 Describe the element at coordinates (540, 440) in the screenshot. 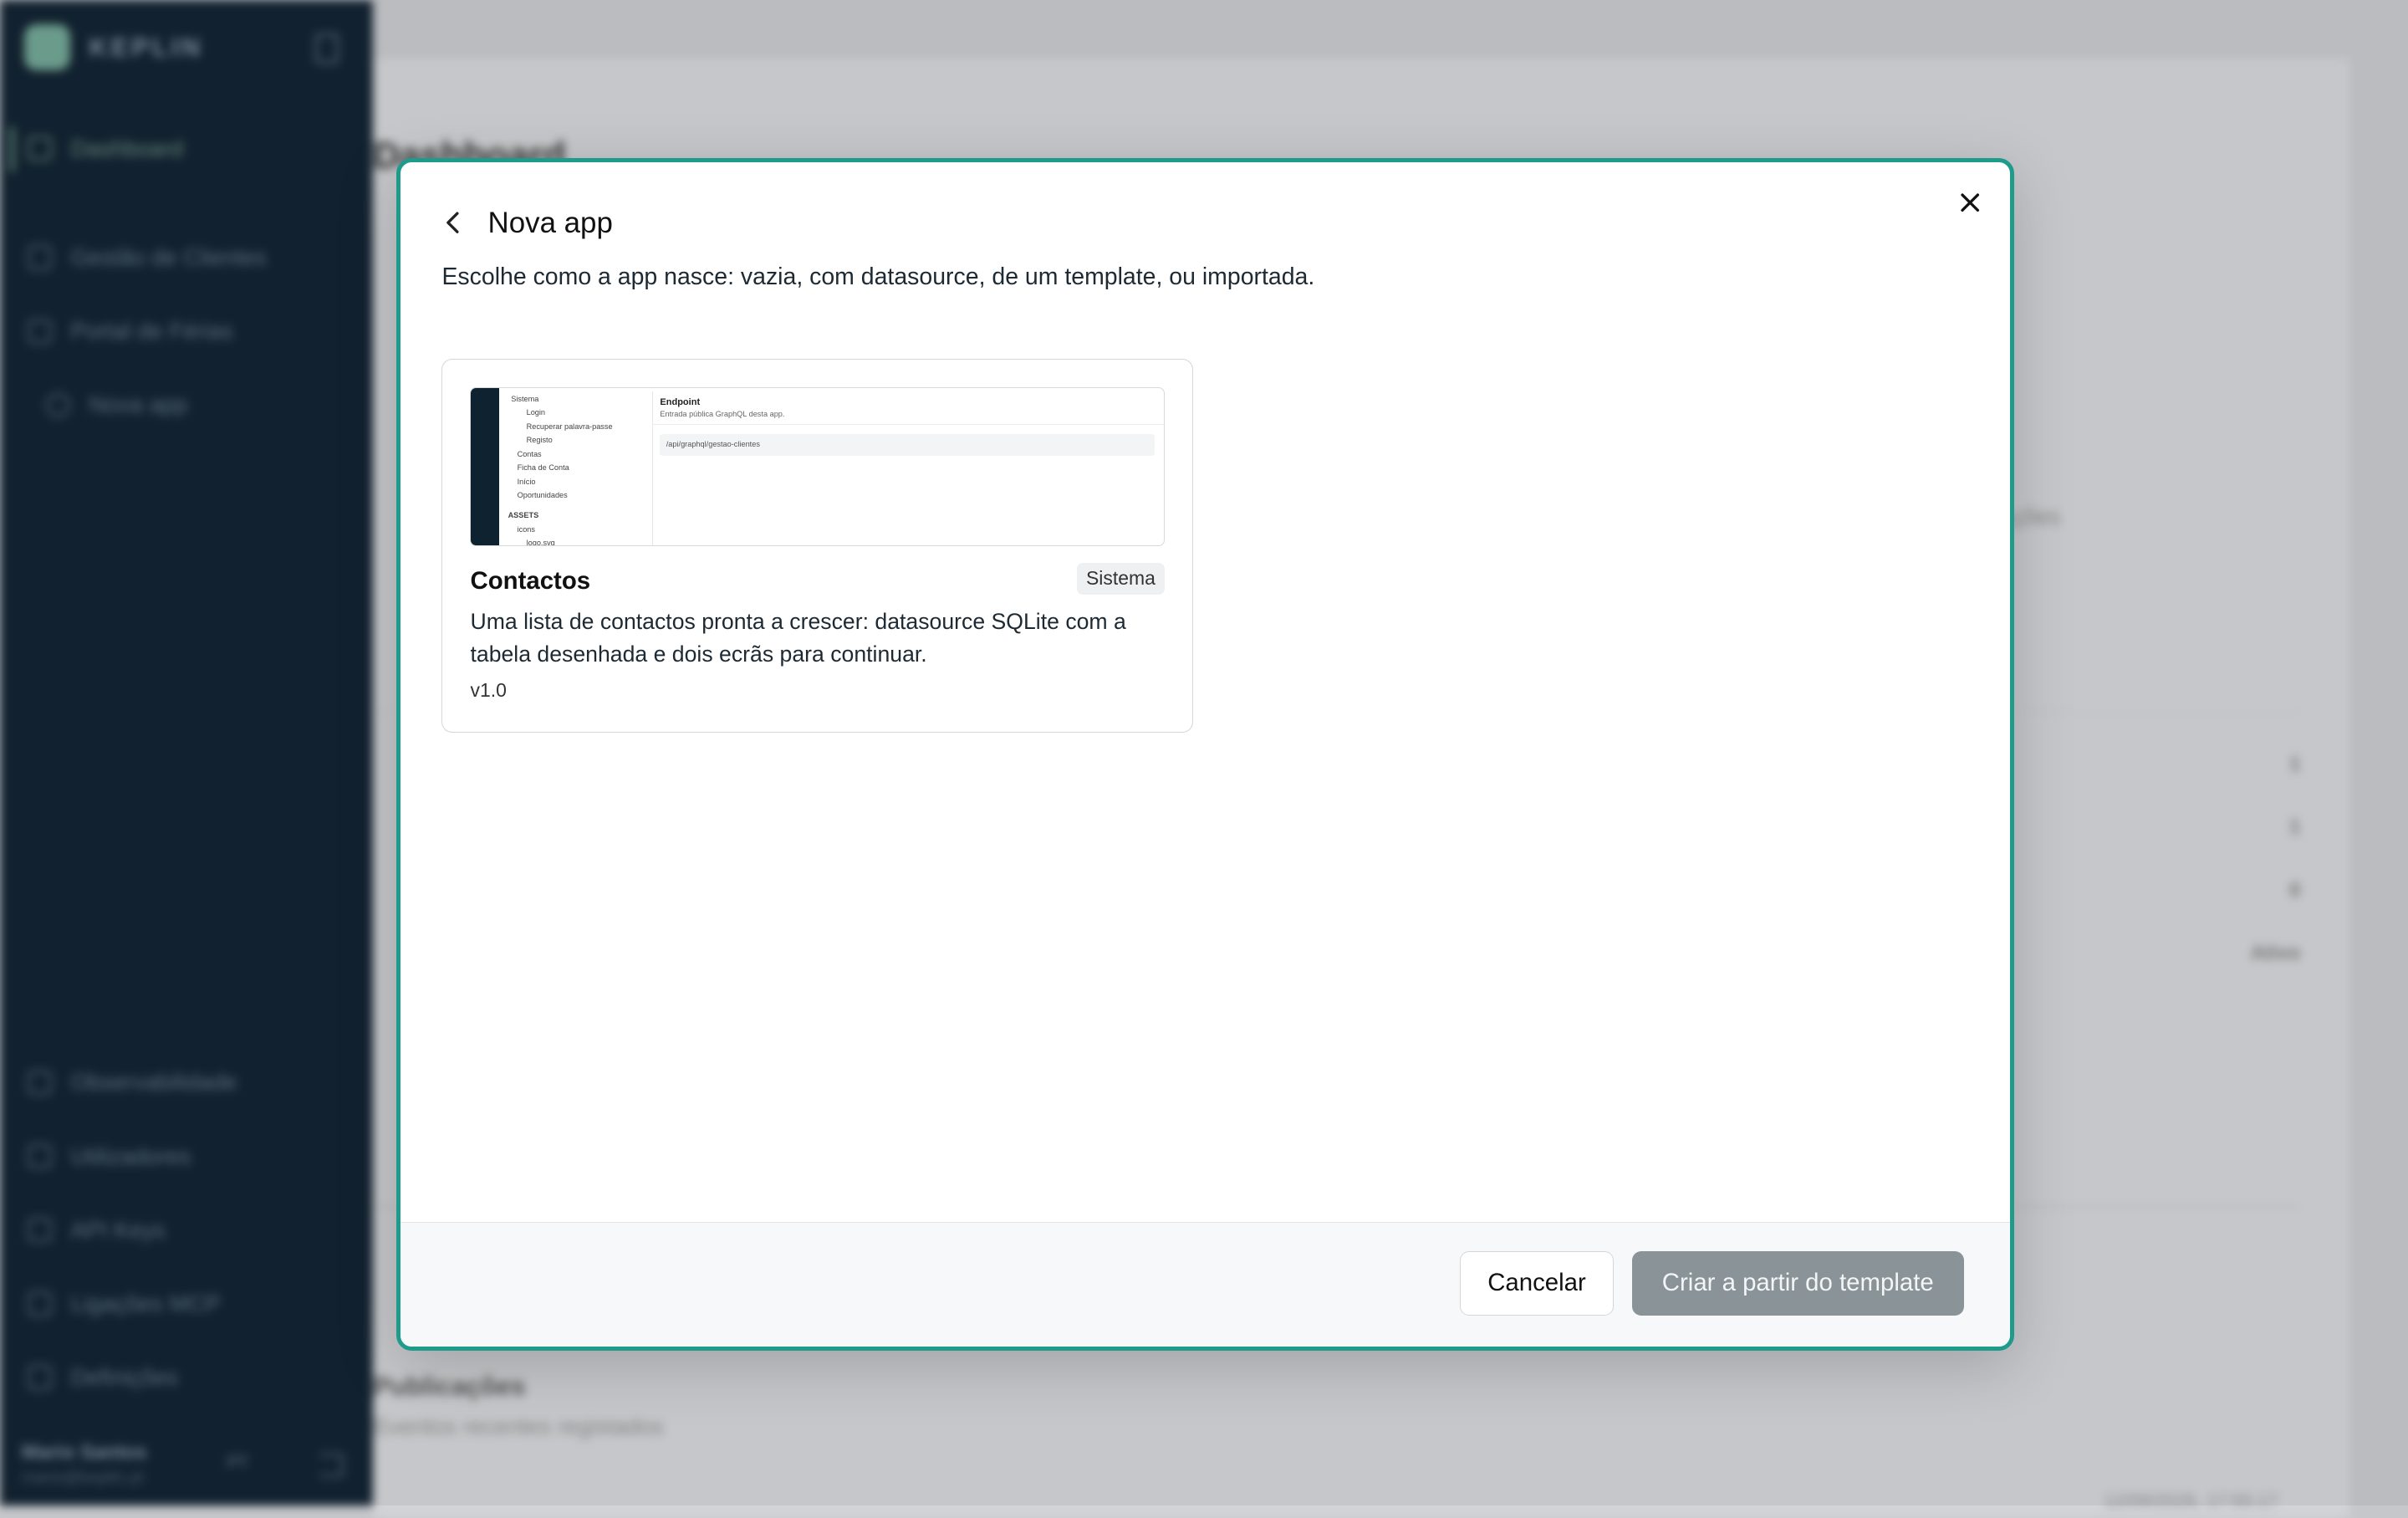

I see `preview-tree-item: Registo` at that location.